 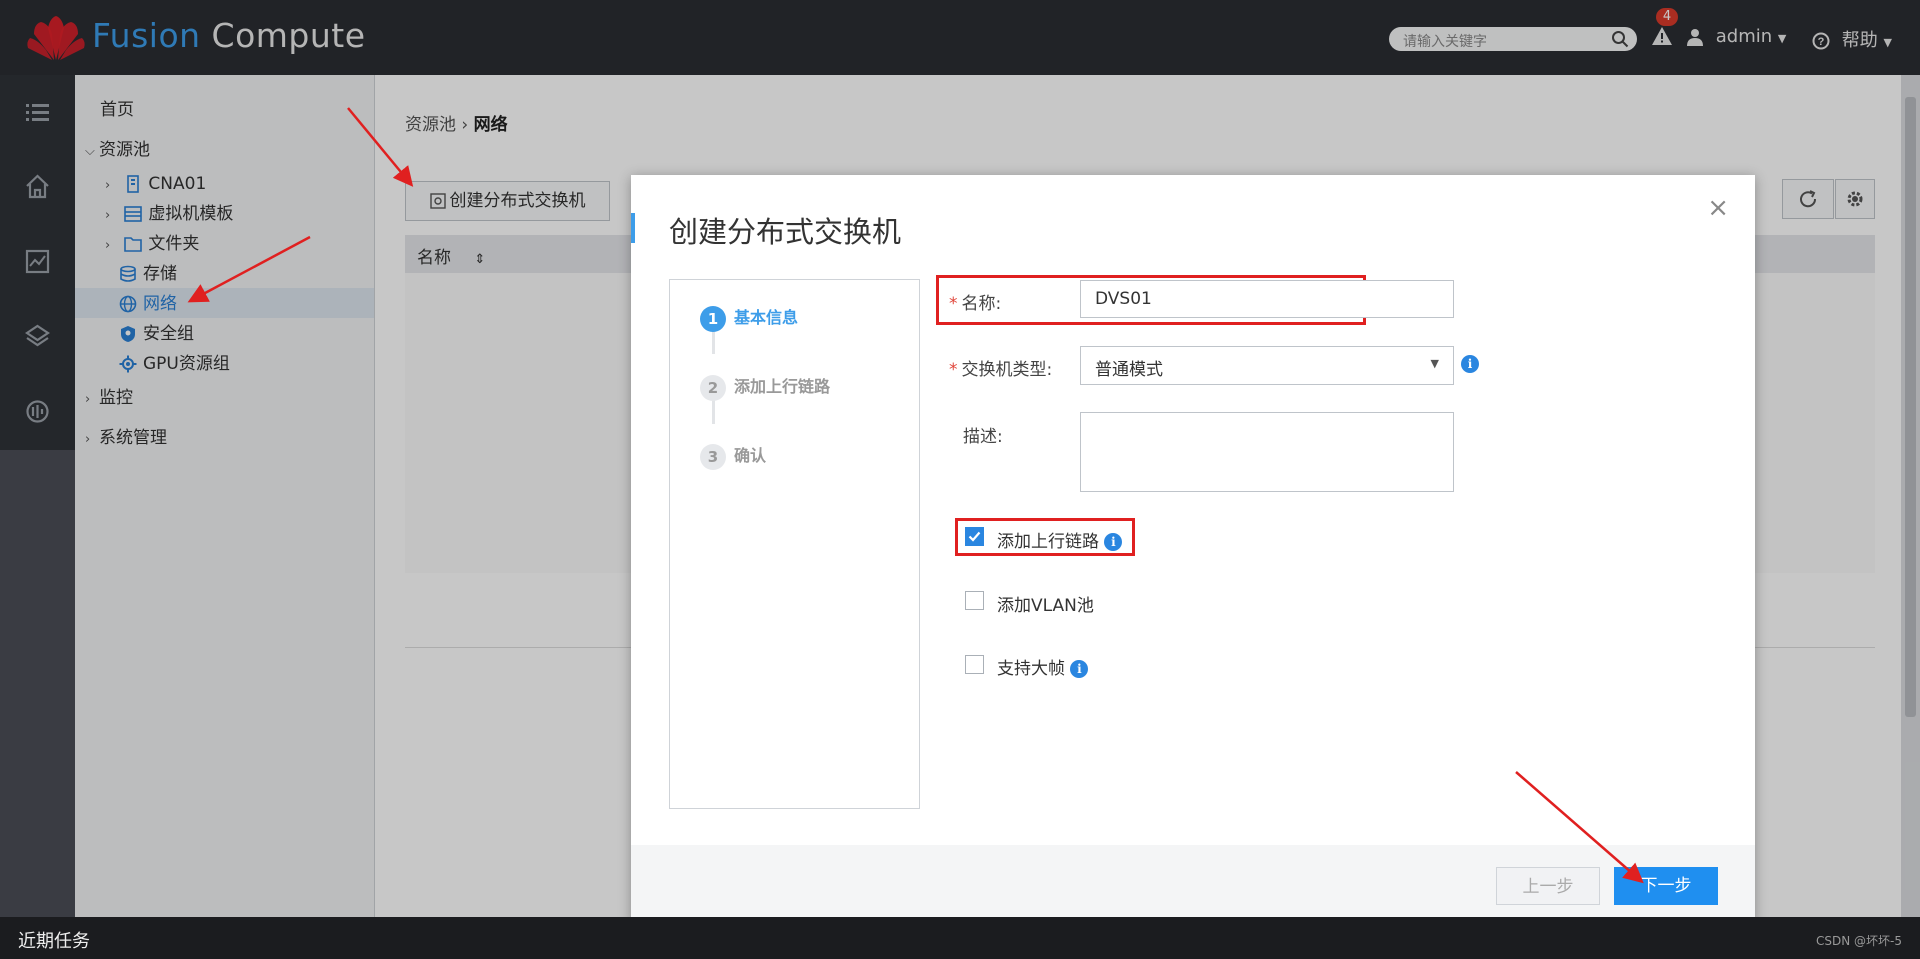 What do you see at coordinates (713, 318) in the screenshot?
I see `step-number: 1` at bounding box center [713, 318].